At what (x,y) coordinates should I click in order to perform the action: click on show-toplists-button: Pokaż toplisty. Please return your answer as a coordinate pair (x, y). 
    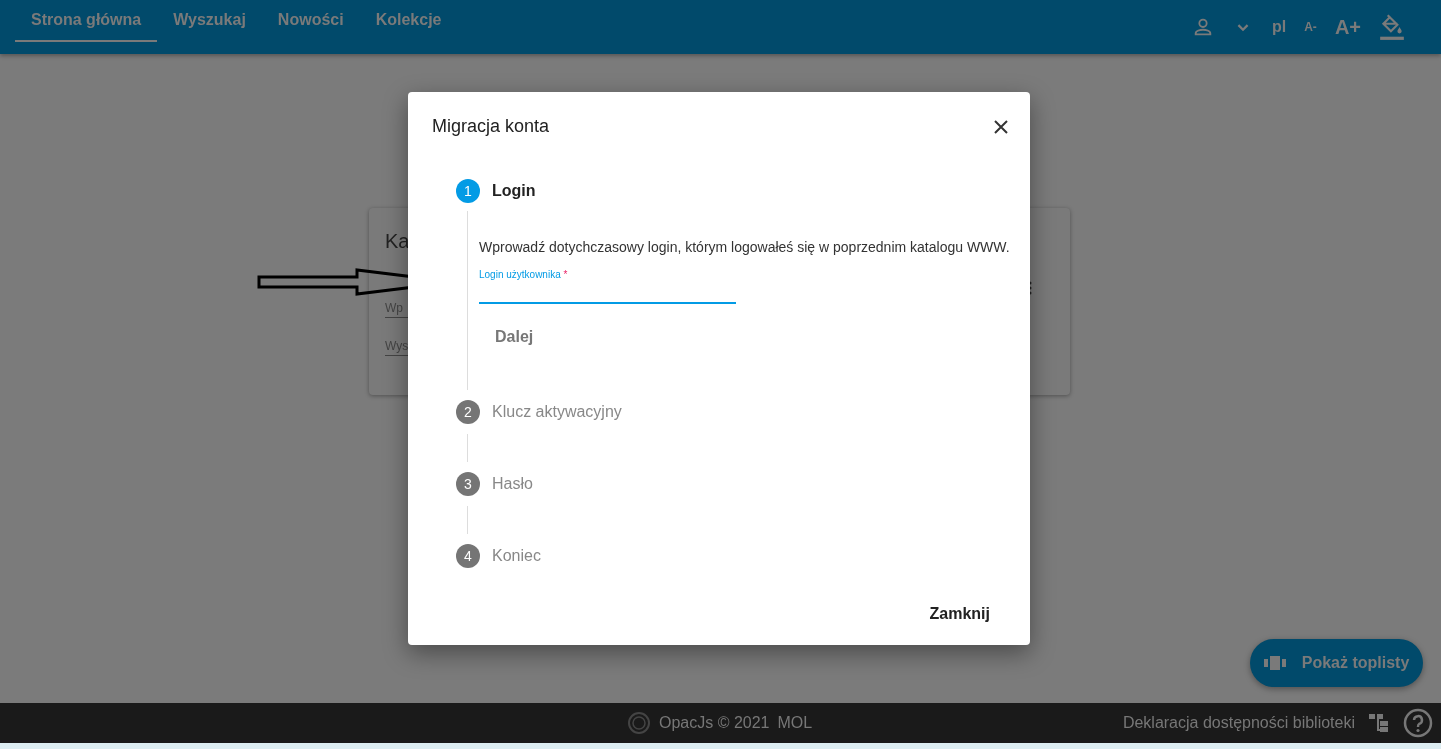
    Looking at the image, I should click on (1336, 663).